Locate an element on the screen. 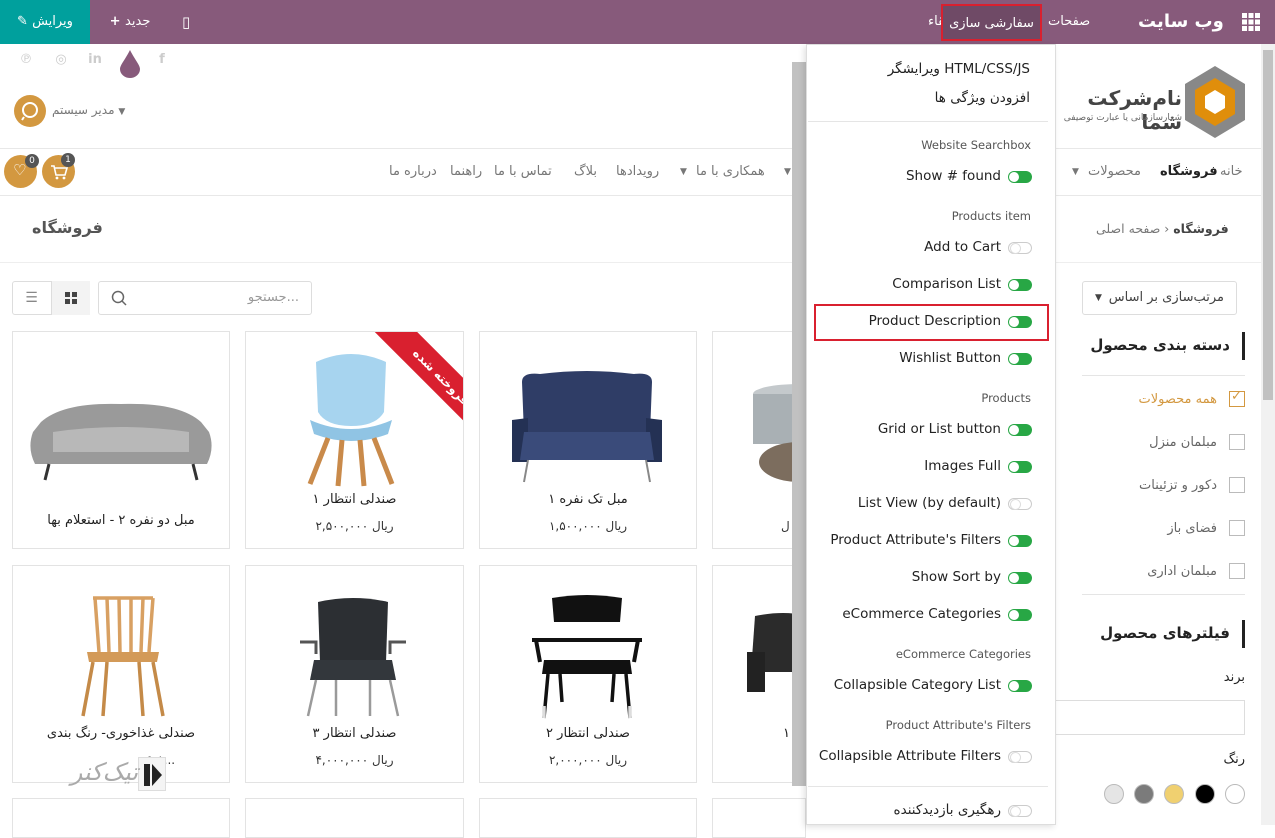 Image resolution: width=1275 pixels, height=838 pixels. product-name: صندلی انتظار ۳ is located at coordinates (354, 733).